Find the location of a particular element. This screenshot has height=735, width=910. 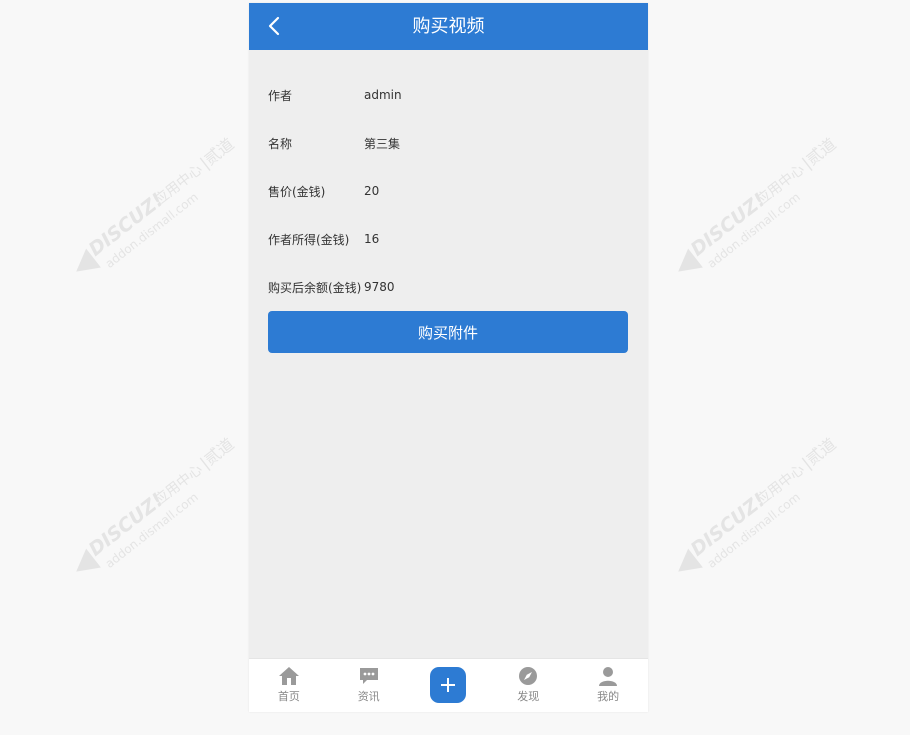

header-bar: 购买视频 is located at coordinates (448, 26).